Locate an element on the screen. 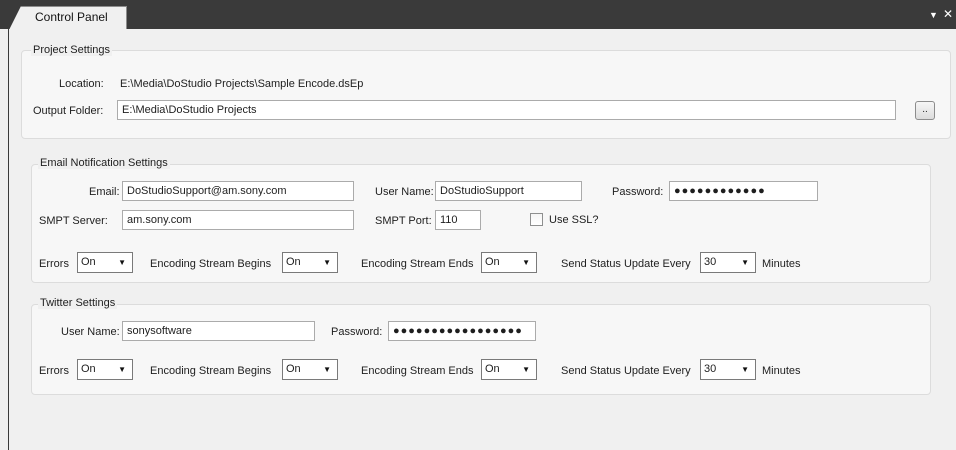 The width and height of the screenshot is (956, 450). use-ssl-checkbox is located at coordinates (536, 219).